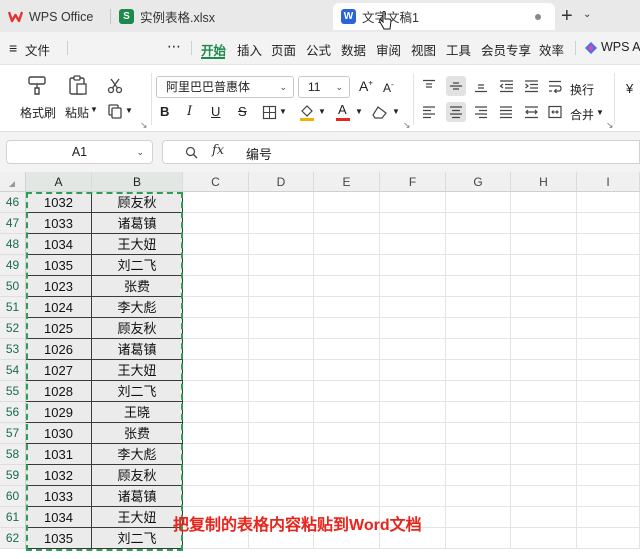  What do you see at coordinates (544, 182) in the screenshot?
I see `column-header-h: H` at bounding box center [544, 182].